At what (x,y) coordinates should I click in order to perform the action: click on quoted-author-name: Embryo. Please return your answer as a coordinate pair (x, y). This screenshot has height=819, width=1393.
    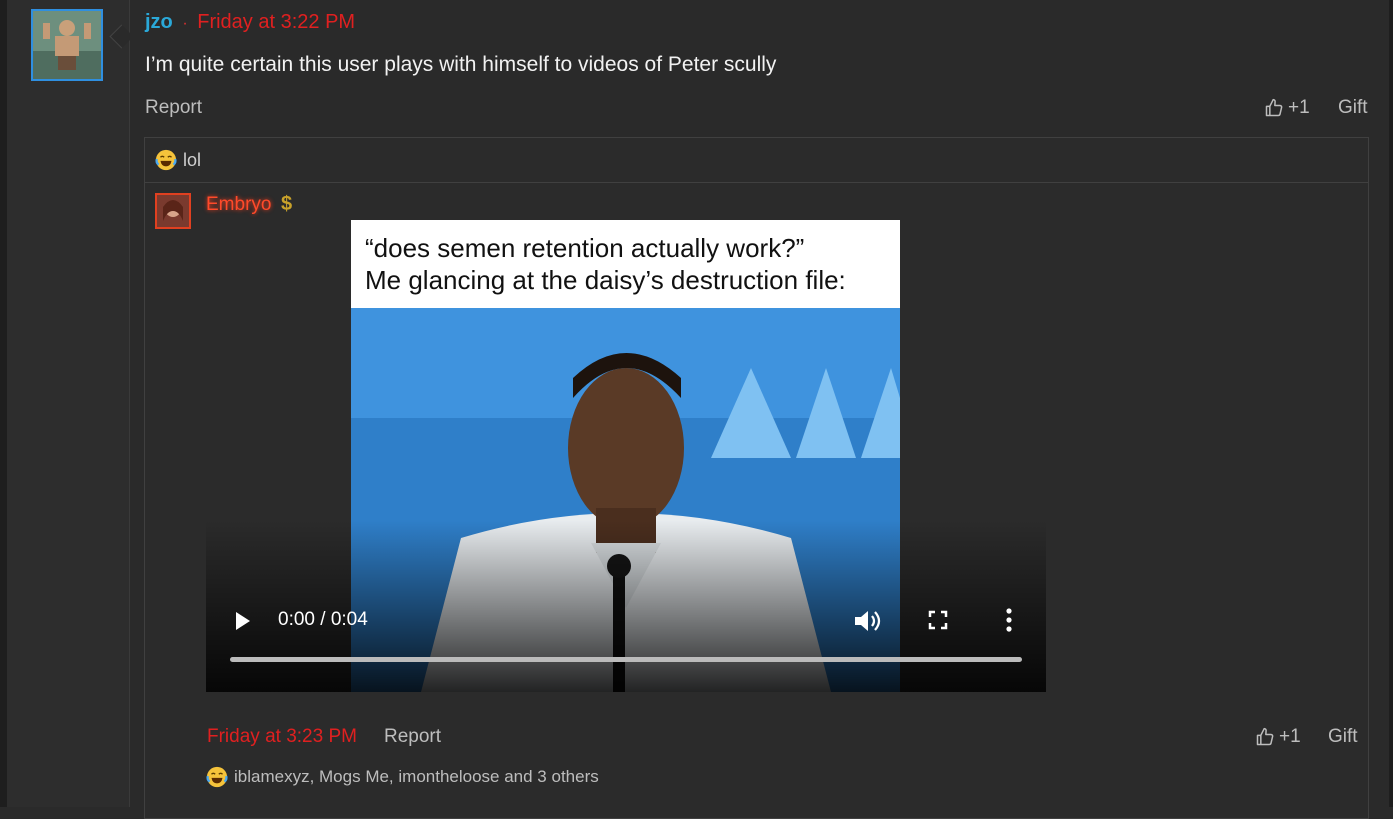
    Looking at the image, I should click on (238, 205).